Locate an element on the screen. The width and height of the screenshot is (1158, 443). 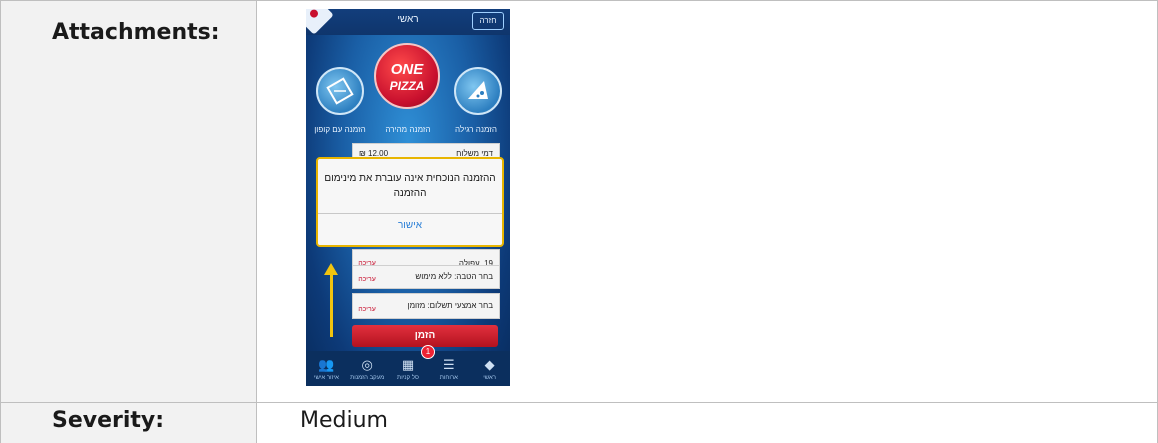
coupon-icon is located at coordinates (340, 91).